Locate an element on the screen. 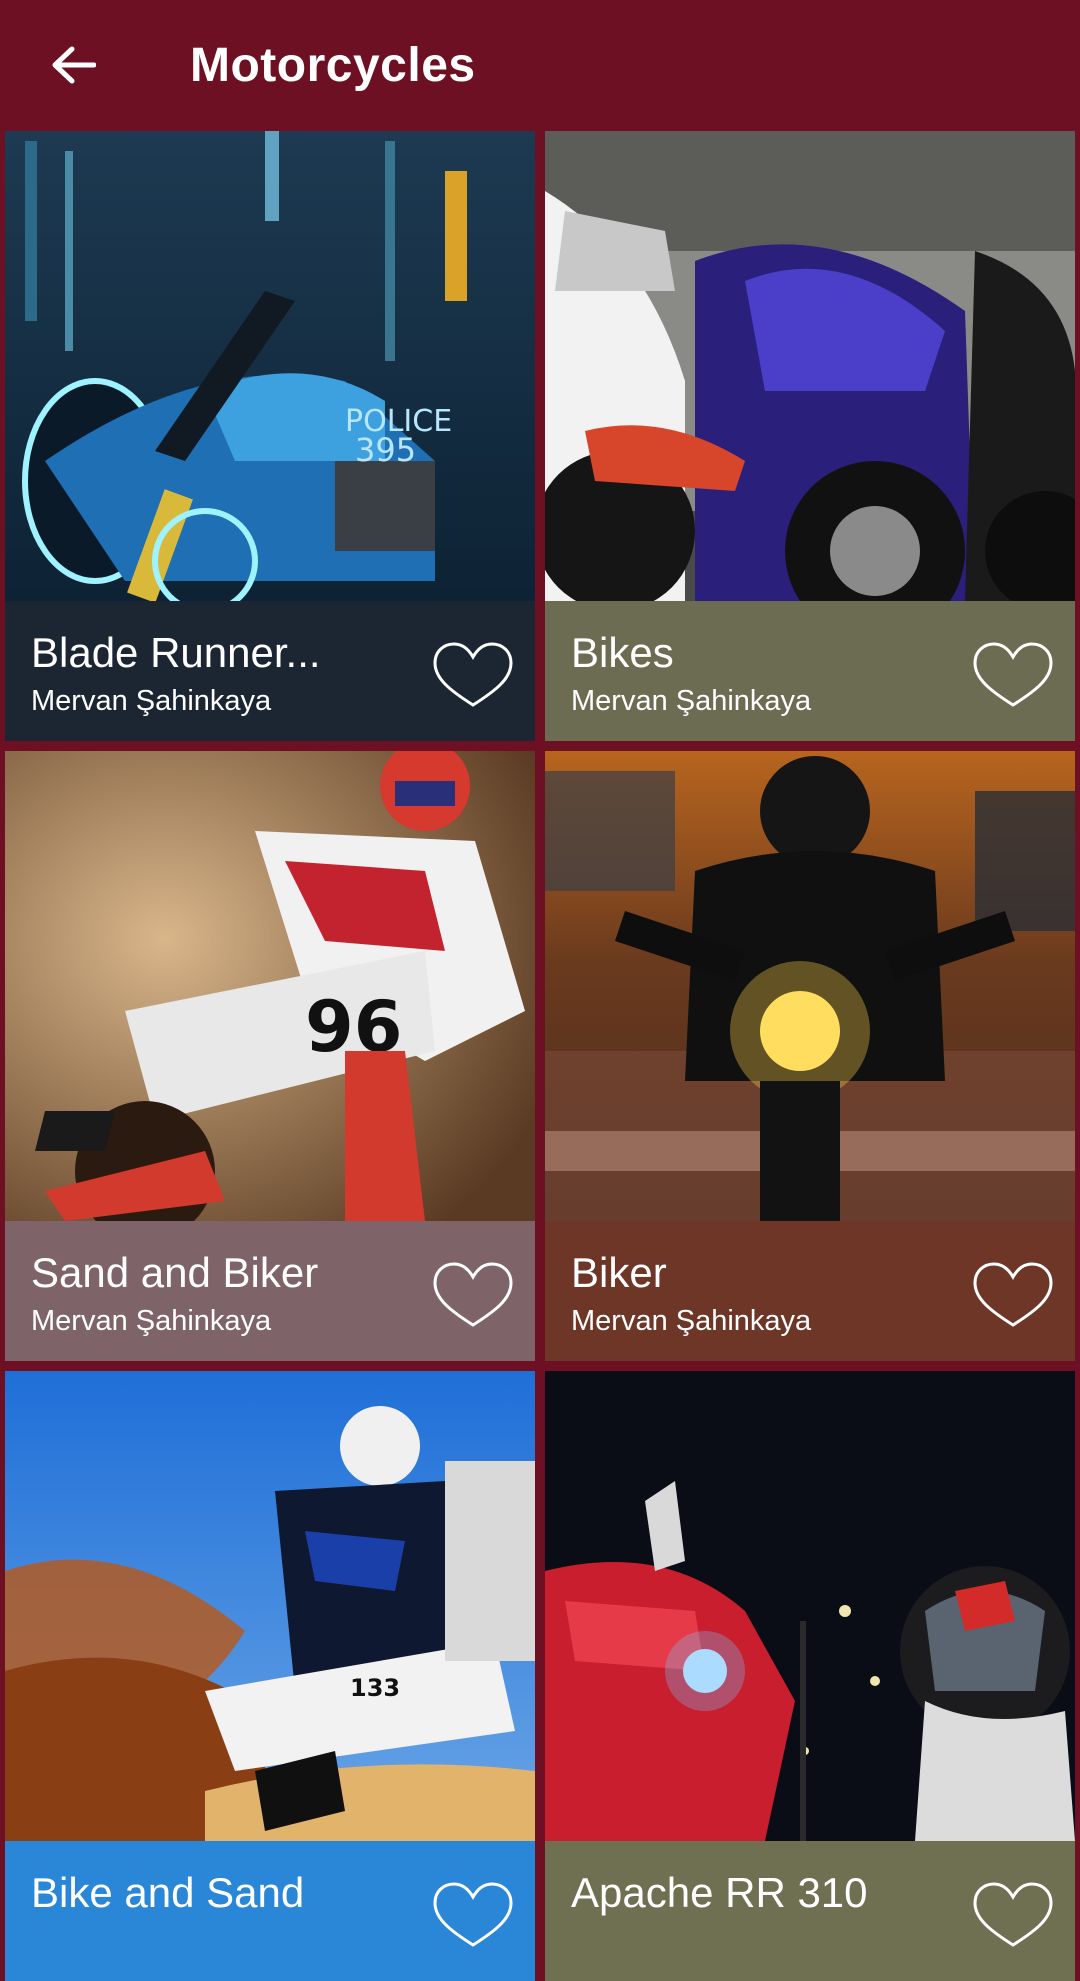 The image size is (1080, 1981). wallpaper-title: Sand and Biker is located at coordinates (175, 1272).